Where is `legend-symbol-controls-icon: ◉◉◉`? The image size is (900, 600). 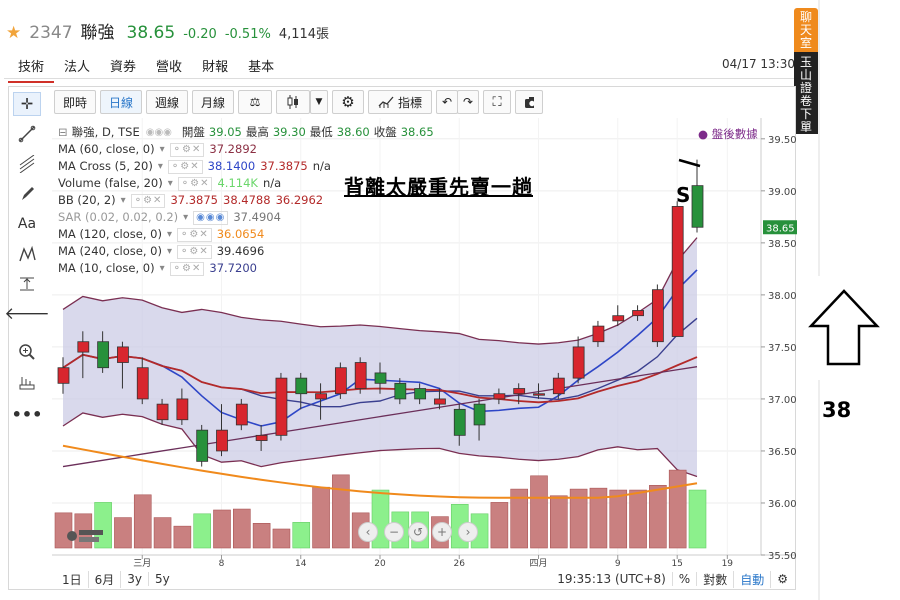 legend-symbol-controls-icon: ◉◉◉ is located at coordinates (159, 132).